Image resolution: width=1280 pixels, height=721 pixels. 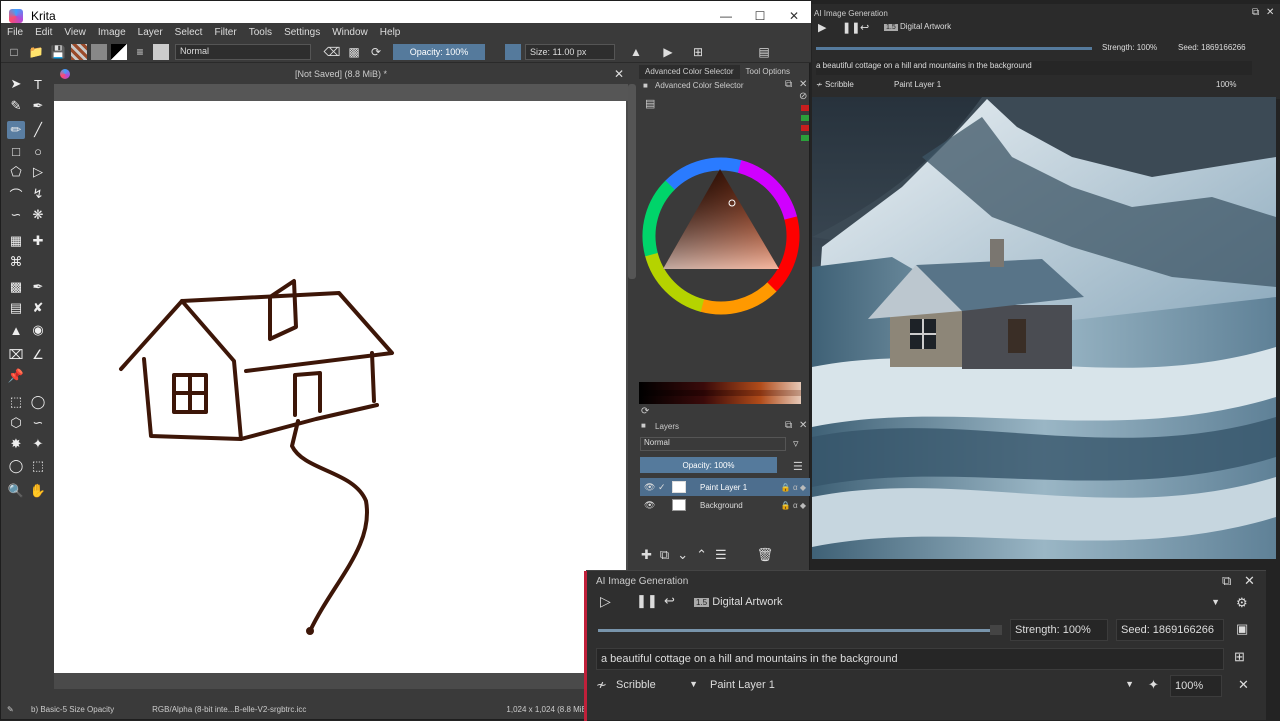 What do you see at coordinates (796, 443) in the screenshot?
I see `layer-filter-icon: ▿` at bounding box center [796, 443].